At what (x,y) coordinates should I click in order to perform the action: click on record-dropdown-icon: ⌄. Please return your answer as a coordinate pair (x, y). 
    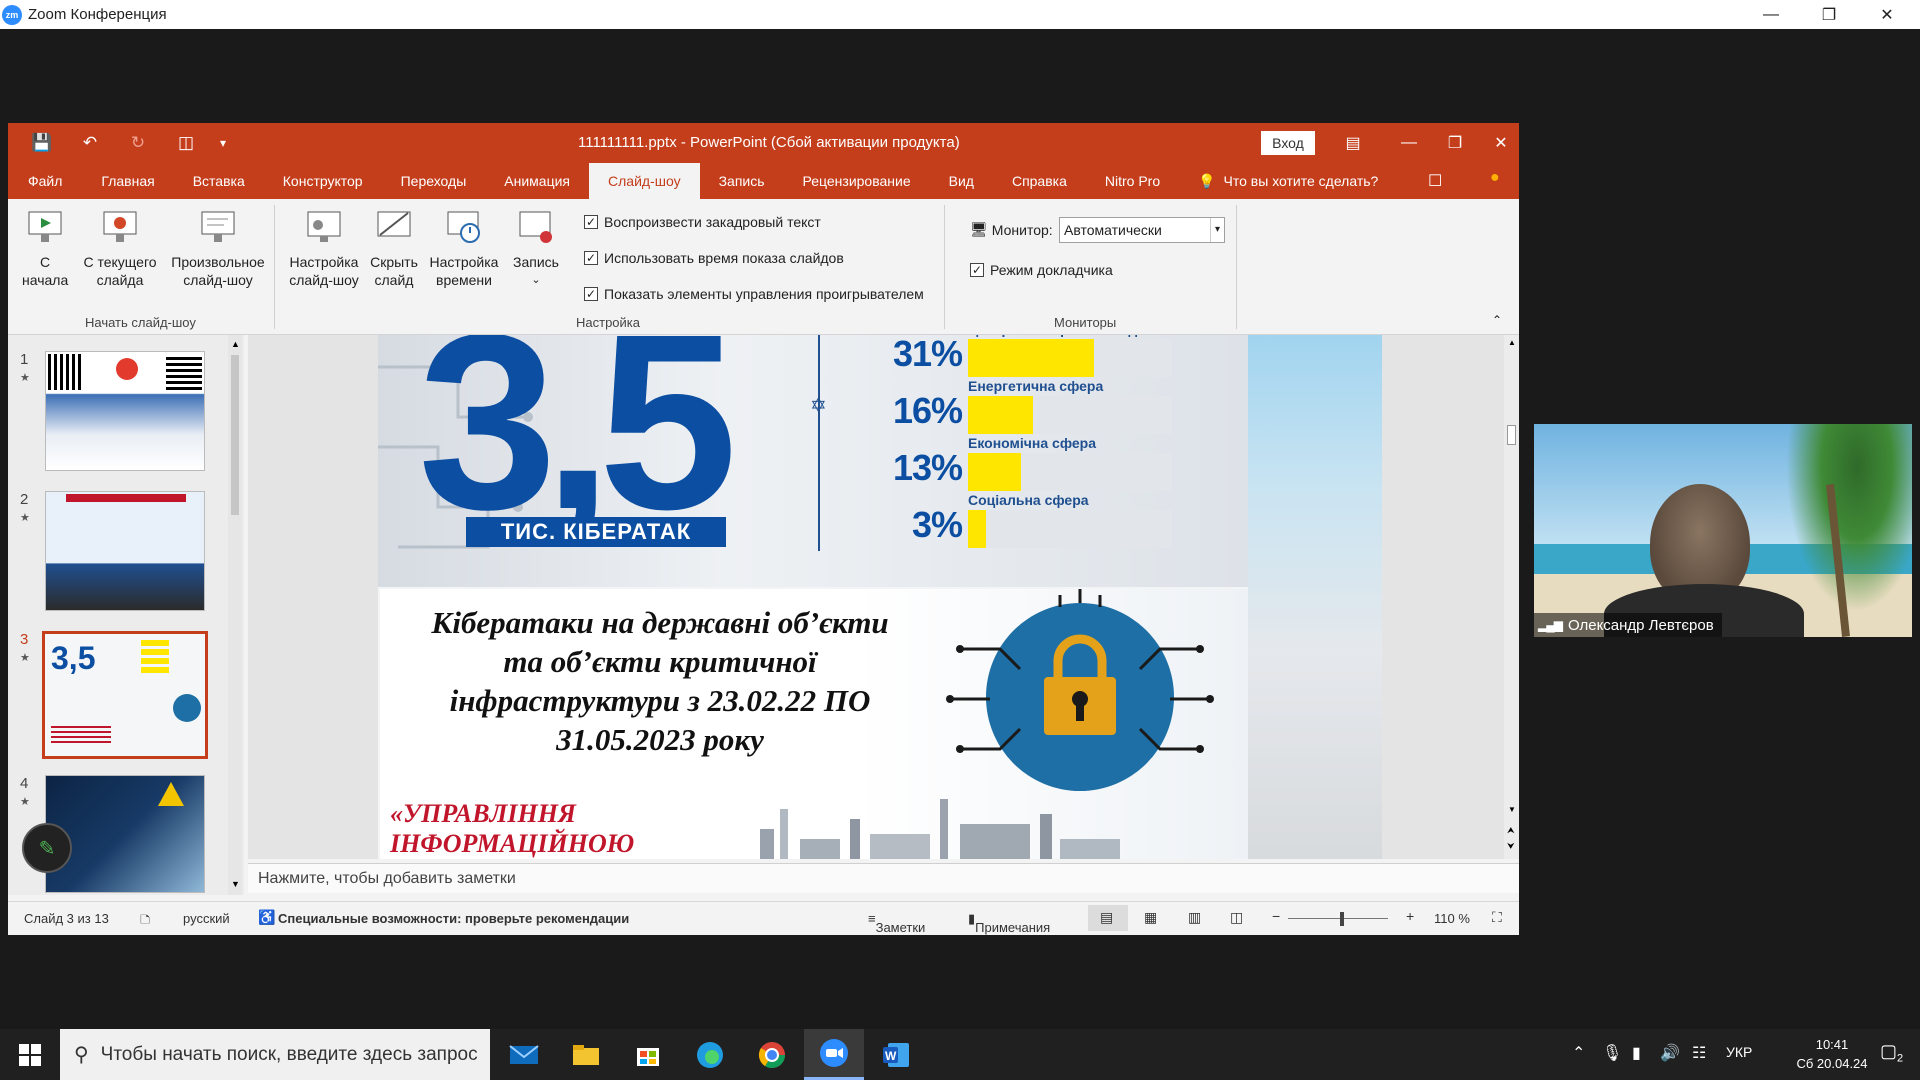
    Looking at the image, I should click on (536, 280).